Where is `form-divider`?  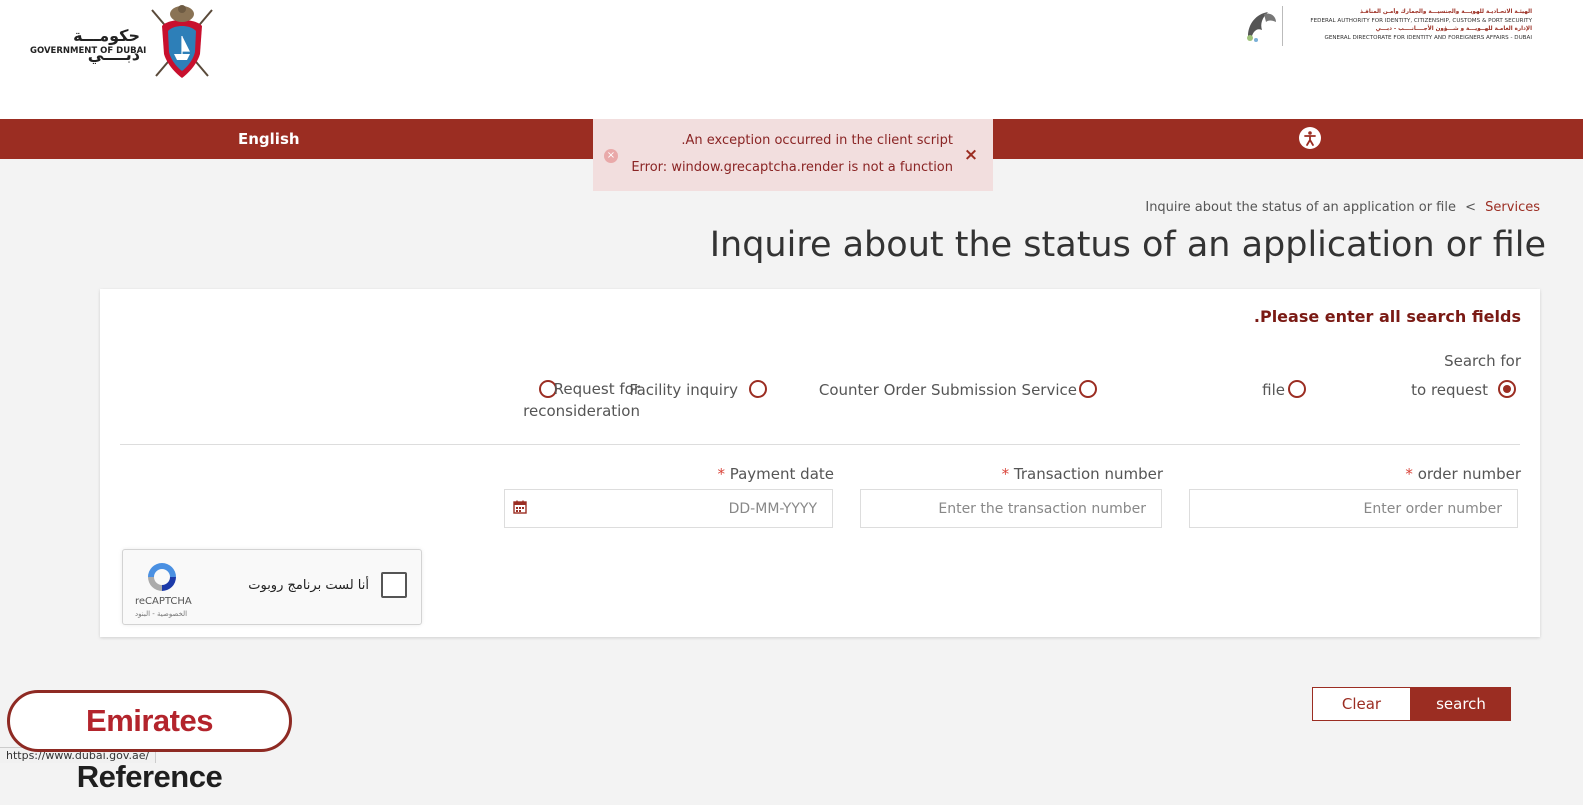
form-divider is located at coordinates (820, 444).